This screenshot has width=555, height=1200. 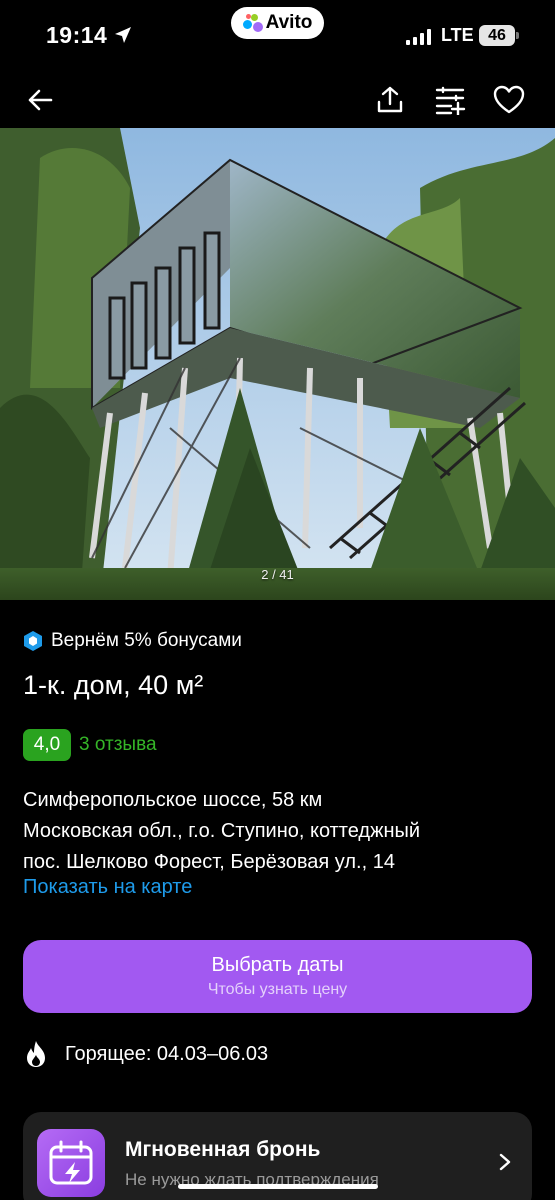 I want to click on avito-app-pill: Avito, so click(x=277, y=23).